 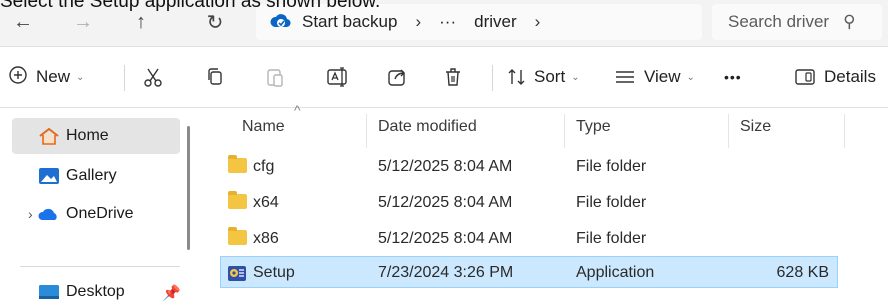 What do you see at coordinates (18, 77) in the screenshot?
I see `new-plus-icon` at bounding box center [18, 77].